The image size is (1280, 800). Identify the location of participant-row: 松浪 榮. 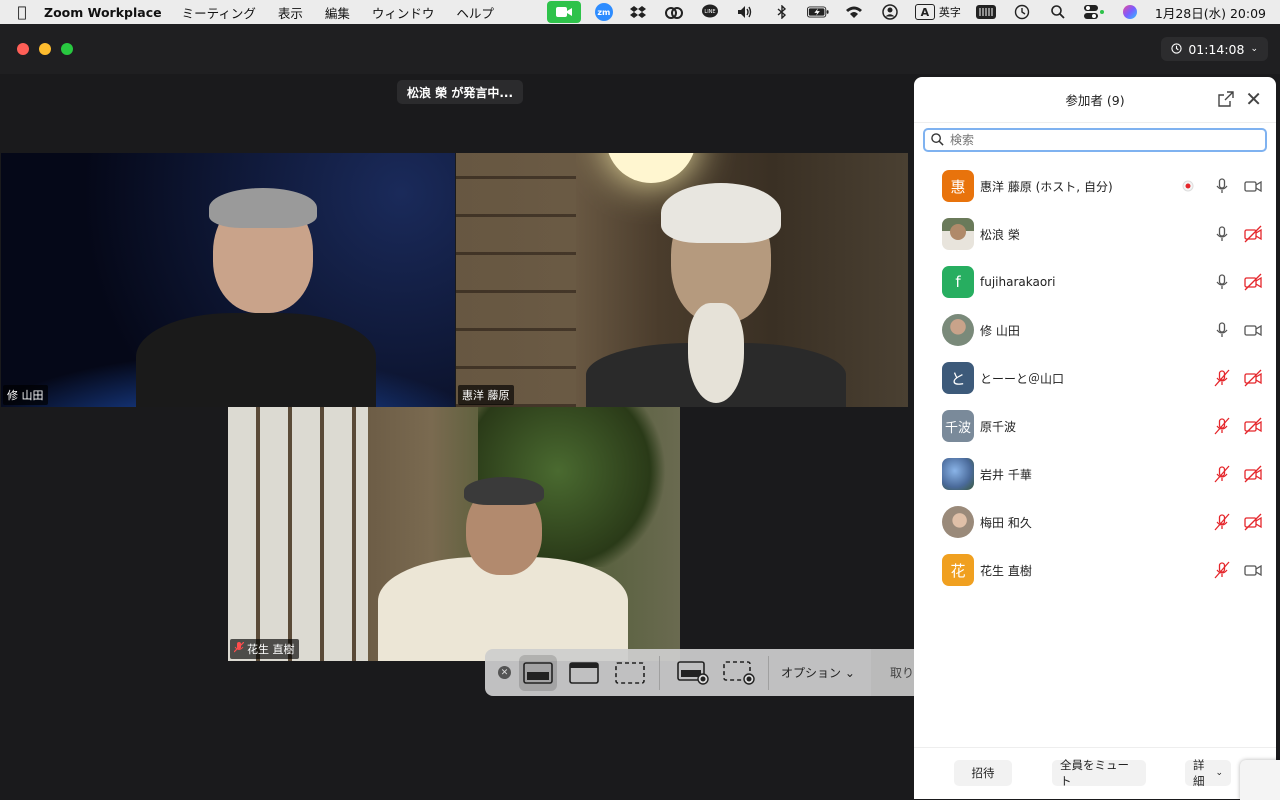
(1095, 234).